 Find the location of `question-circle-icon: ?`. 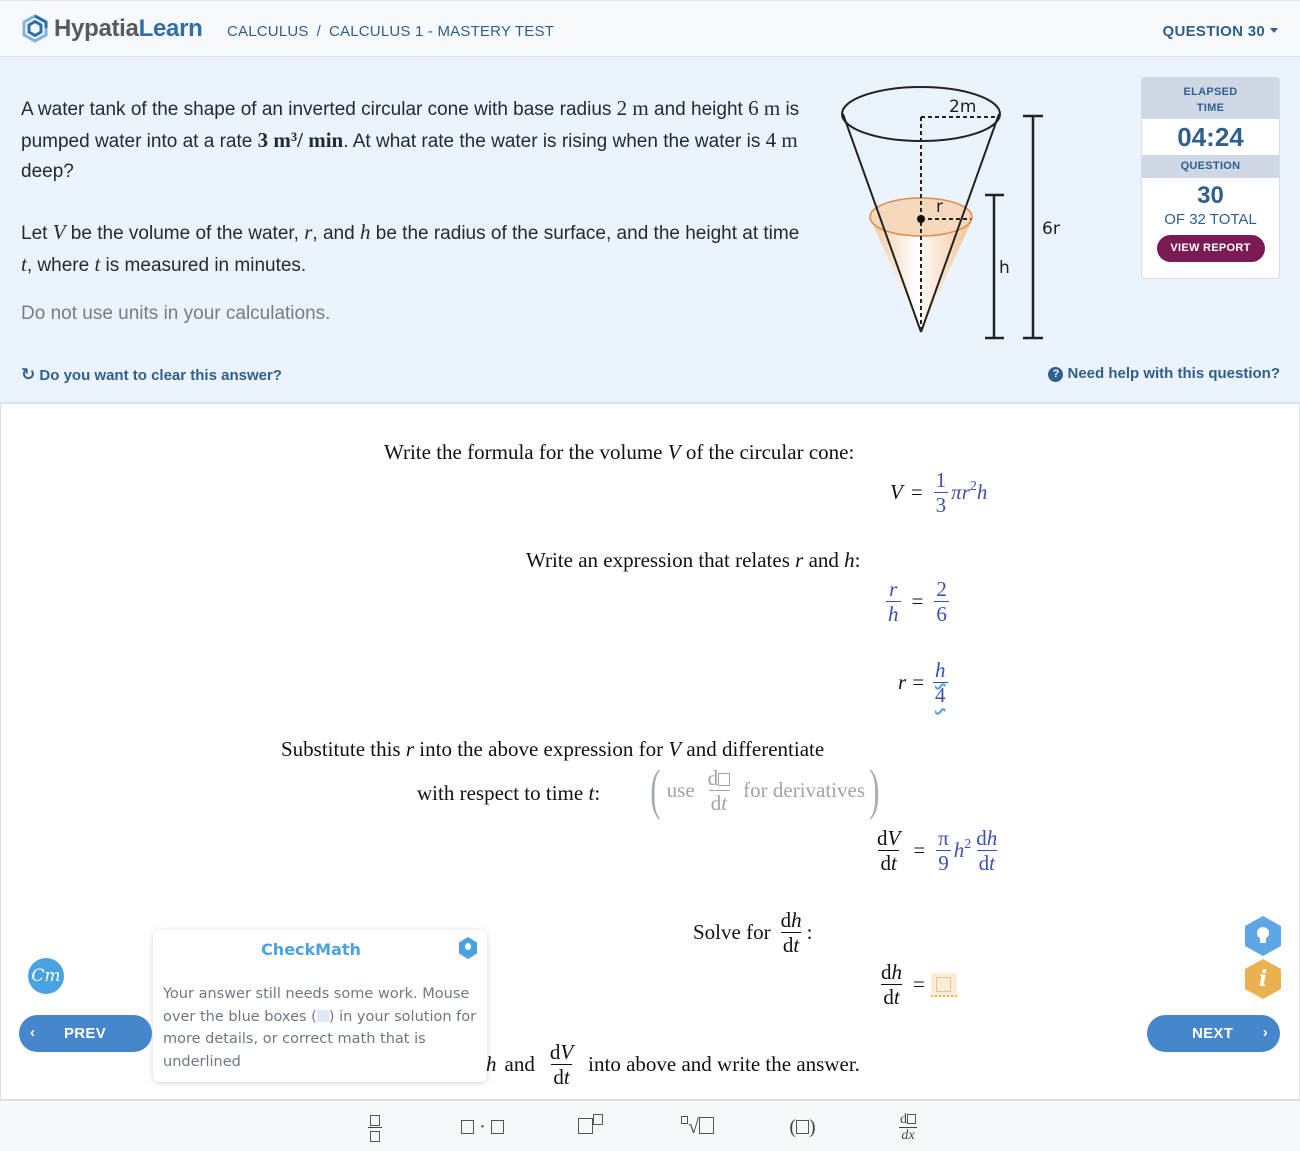

question-circle-icon: ? is located at coordinates (1056, 374).